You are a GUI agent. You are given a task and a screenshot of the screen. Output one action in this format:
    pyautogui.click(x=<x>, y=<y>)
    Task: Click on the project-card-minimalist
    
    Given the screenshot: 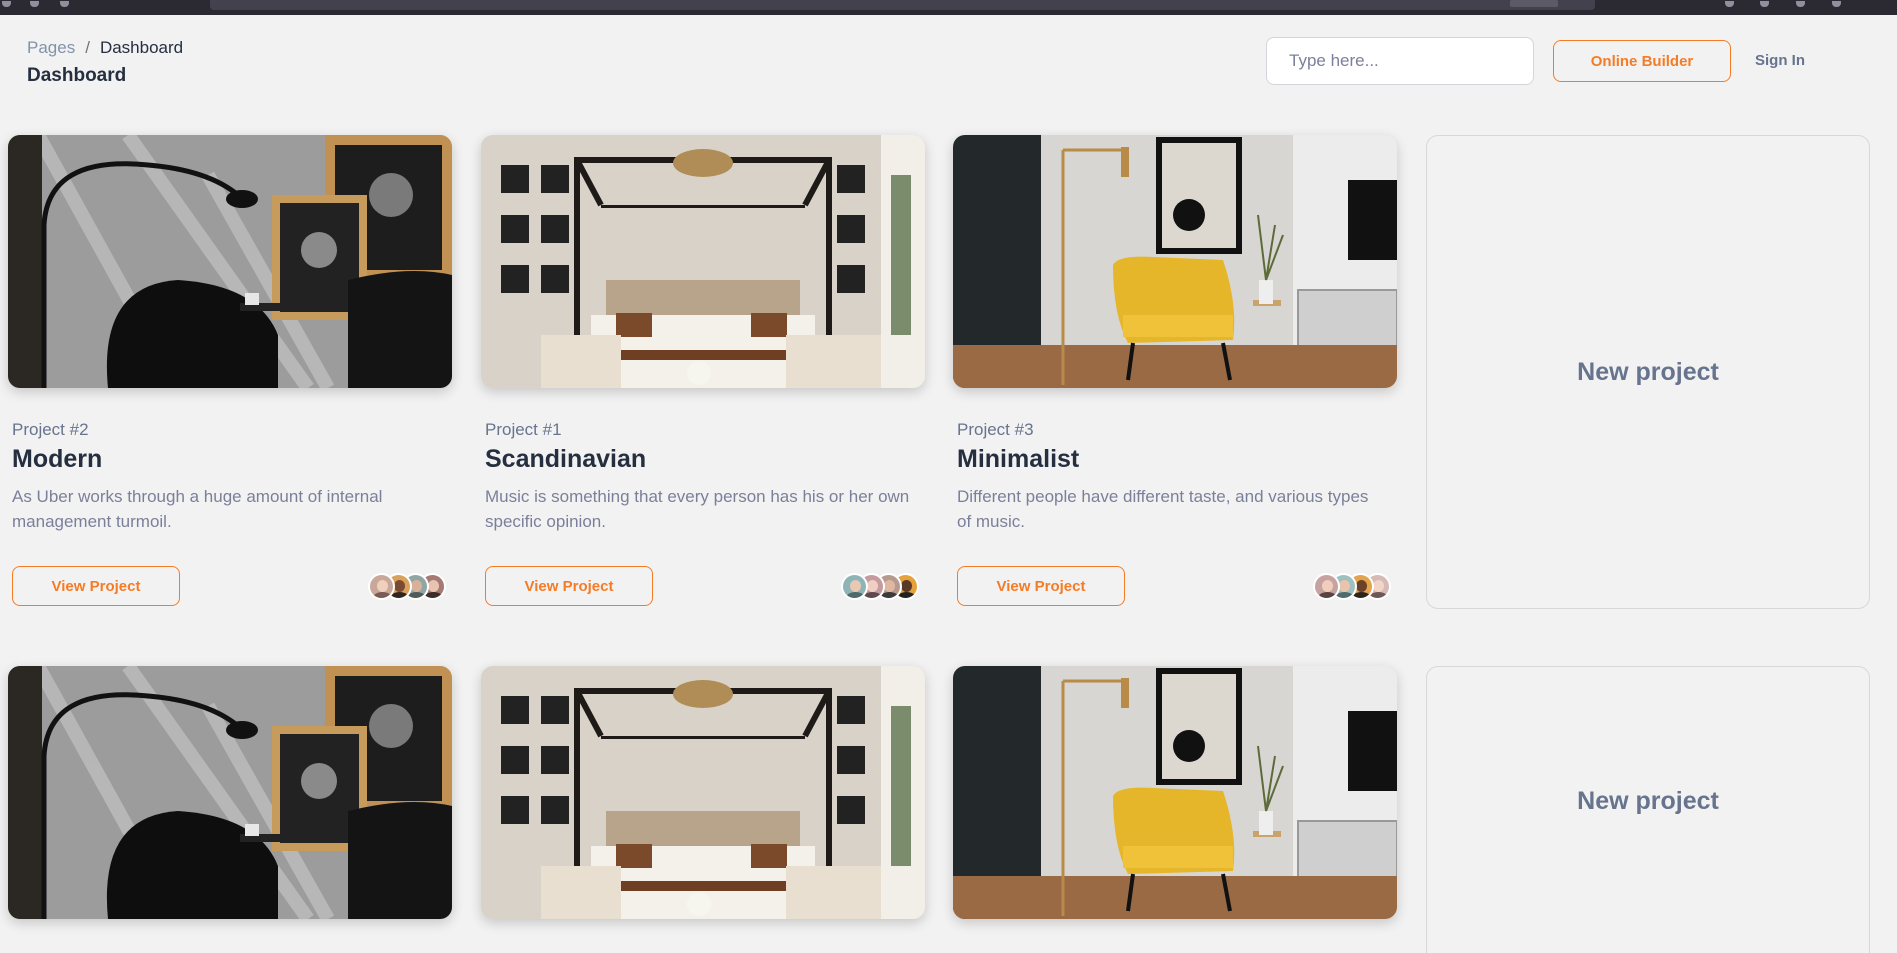 What is the action you would take?
    pyautogui.click(x=1175, y=792)
    